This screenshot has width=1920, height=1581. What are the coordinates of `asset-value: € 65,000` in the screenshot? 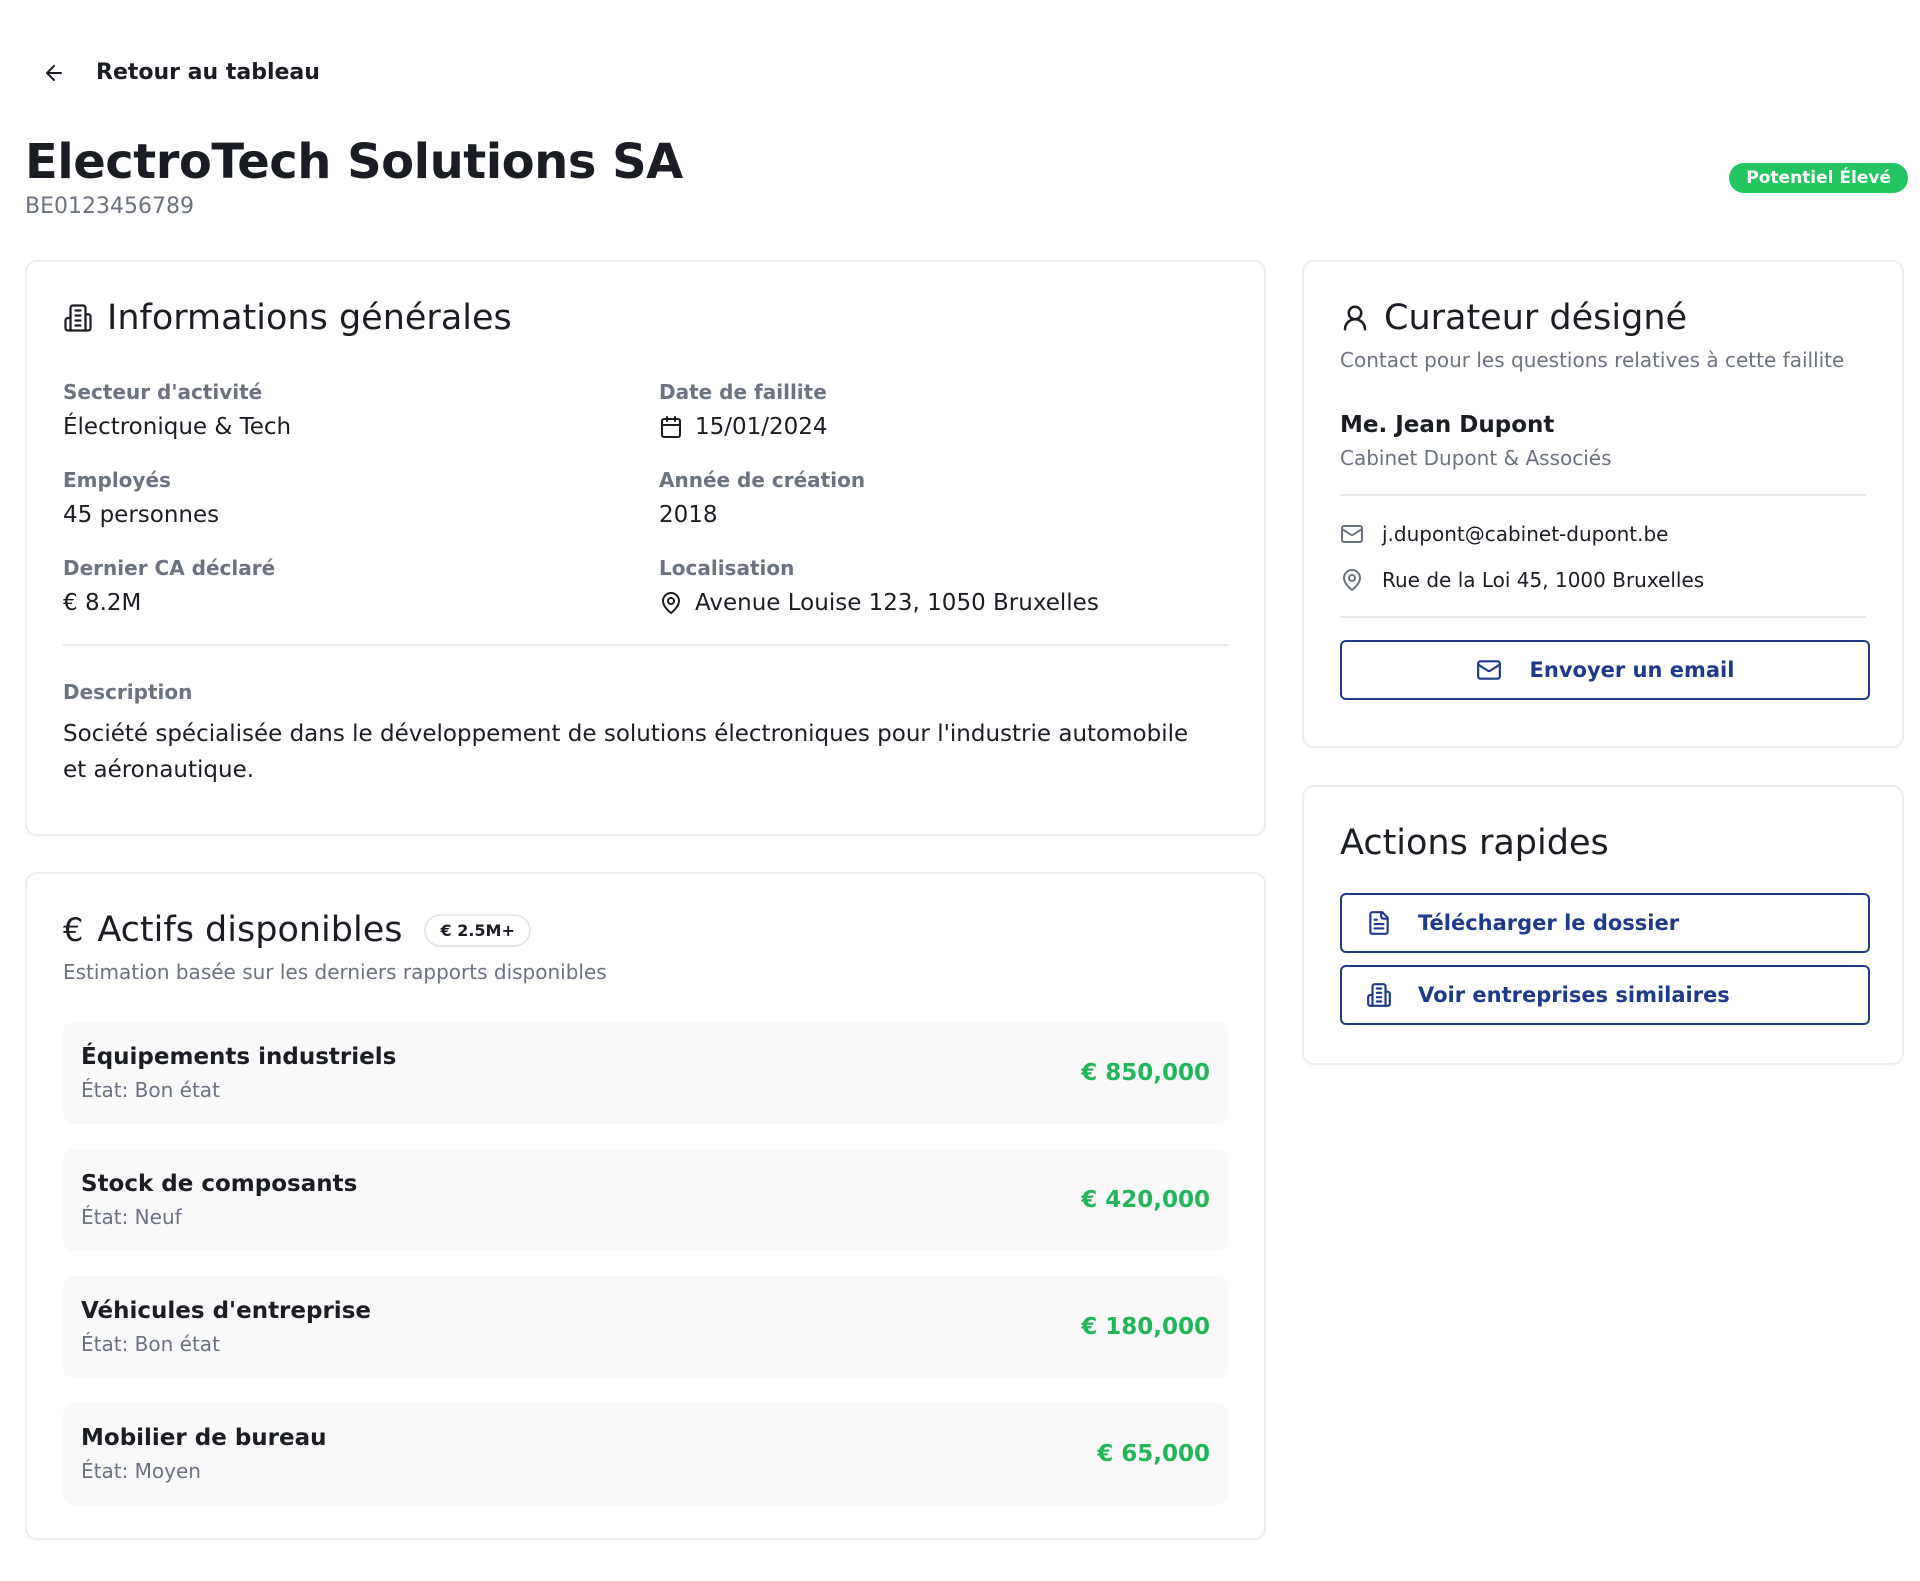 It's located at (1153, 1454).